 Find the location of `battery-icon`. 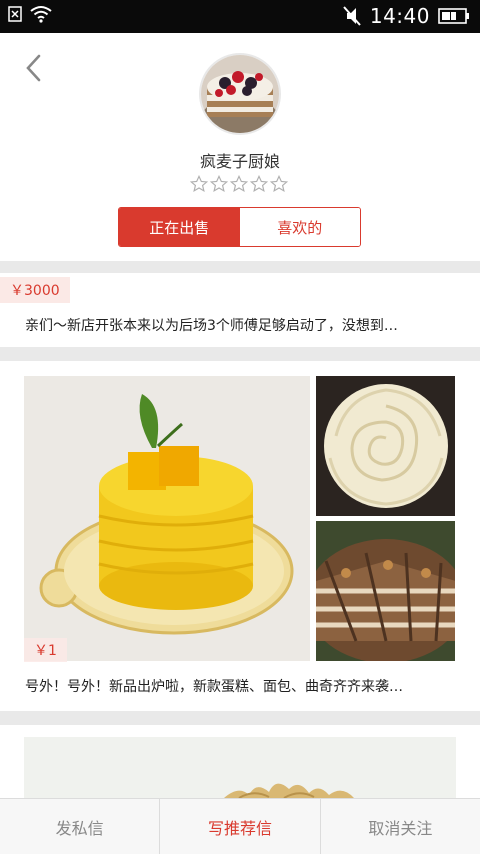

battery-icon is located at coordinates (453, 16).